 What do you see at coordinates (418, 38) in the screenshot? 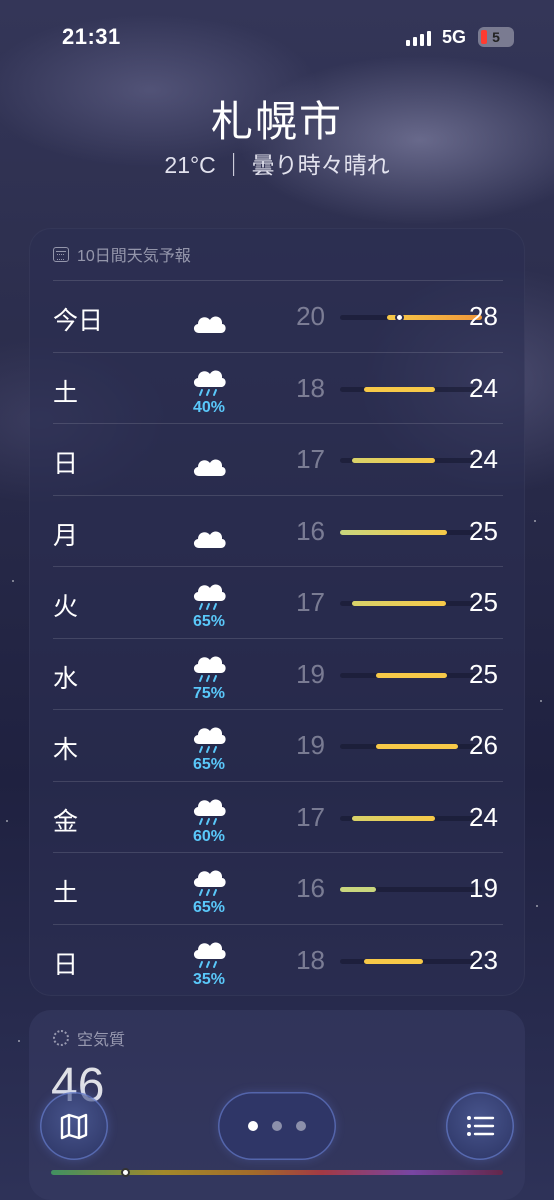
I see `cellular-signal-icon` at bounding box center [418, 38].